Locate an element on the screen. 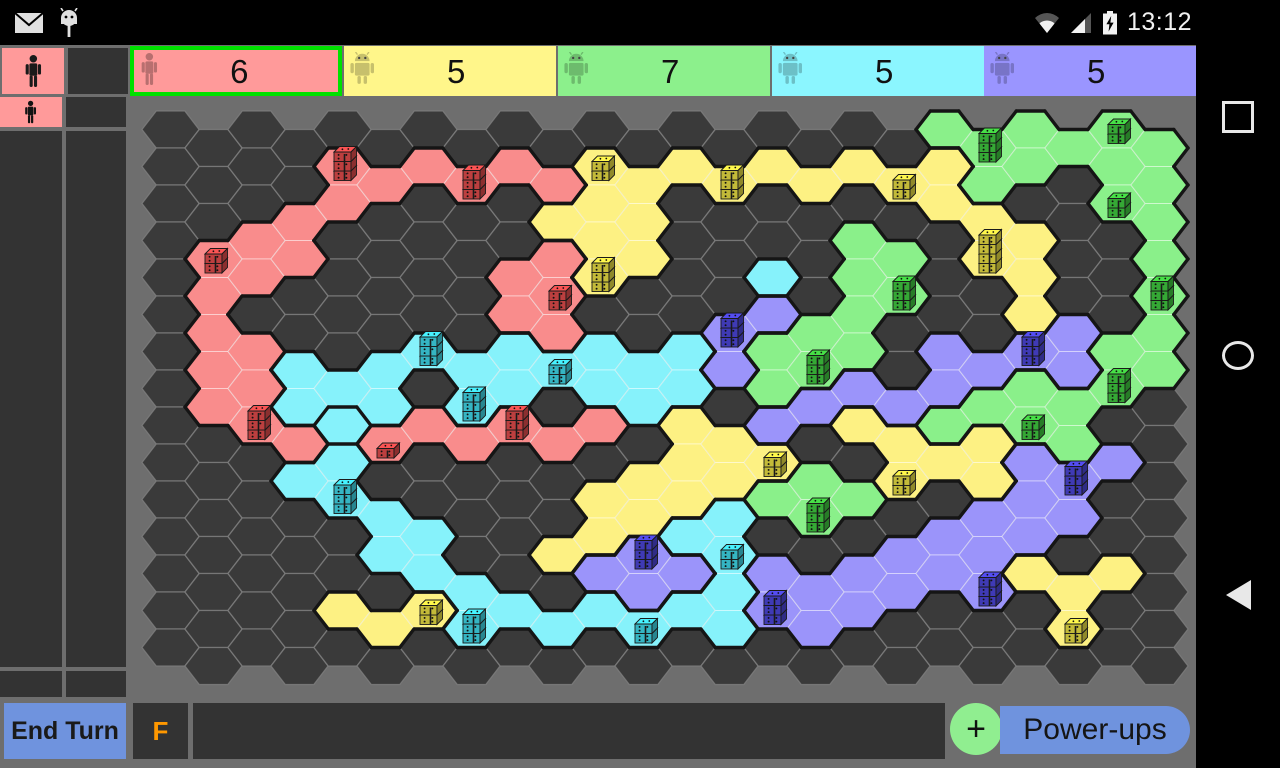 Image resolution: width=1280 pixels, height=768 pixels. player-card-p2: 5 is located at coordinates (450, 71).